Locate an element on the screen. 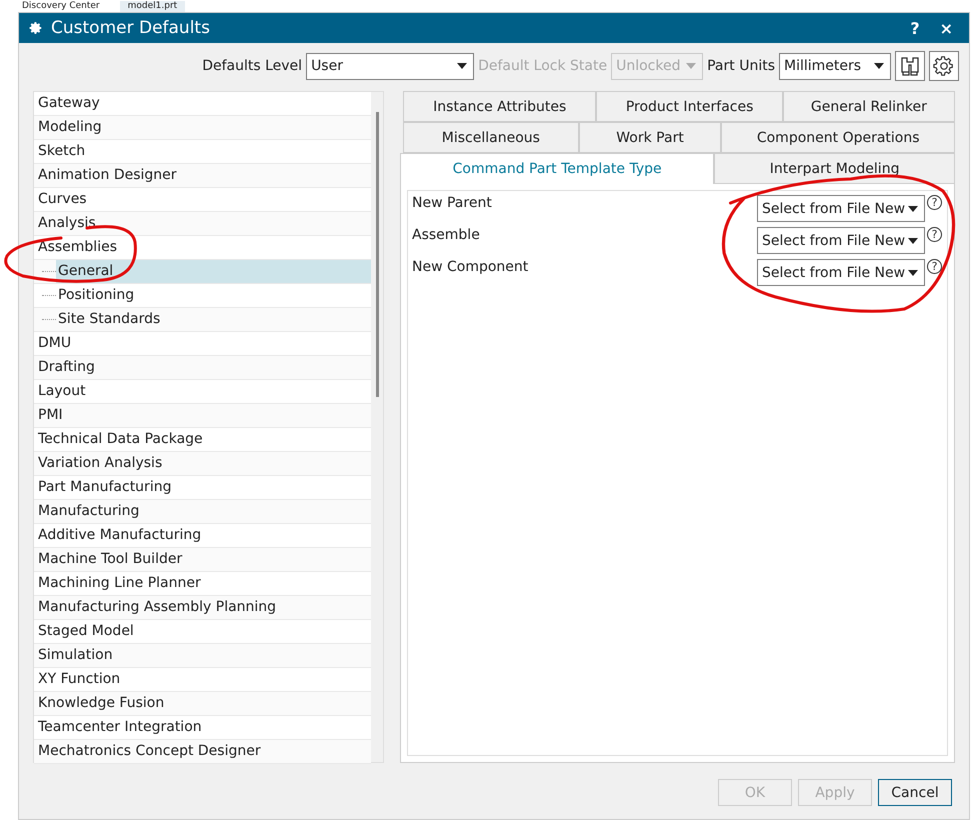 The width and height of the screenshot is (977, 820). field-label: Defaults Level is located at coordinates (252, 66).